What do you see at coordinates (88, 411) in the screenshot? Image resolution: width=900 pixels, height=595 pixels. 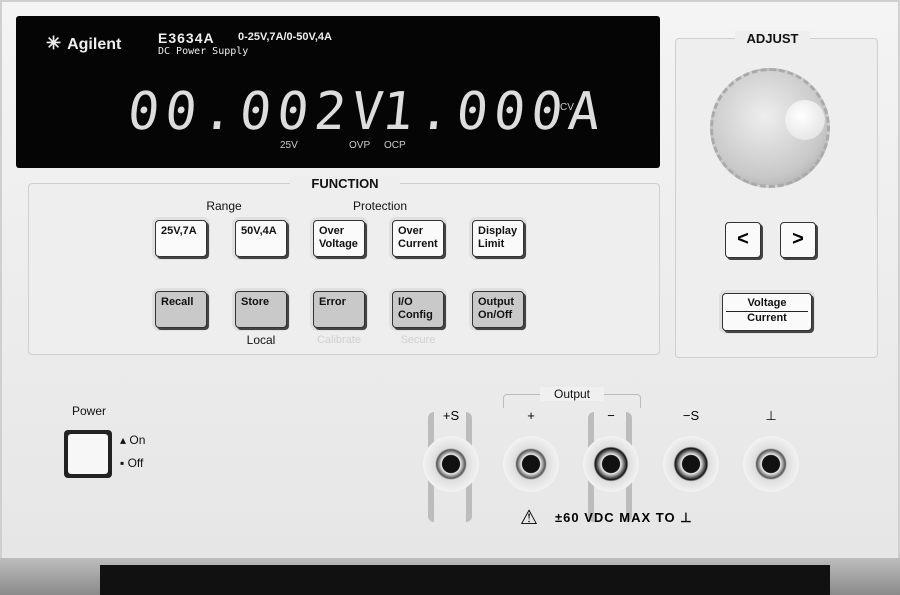 I see `power-label: Power` at bounding box center [88, 411].